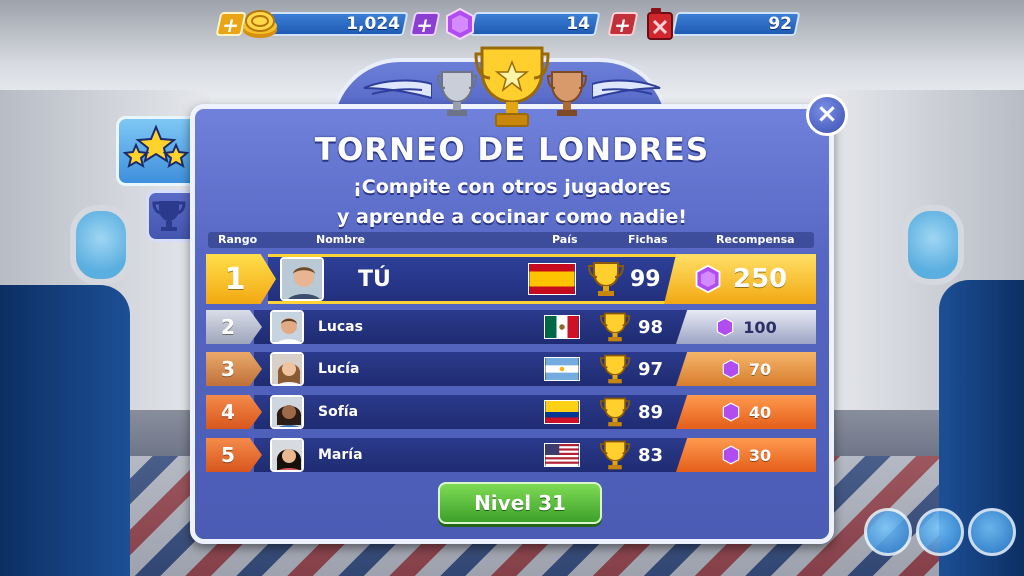  Describe the element at coordinates (888, 532) in the screenshot. I see `menu-icon` at that location.